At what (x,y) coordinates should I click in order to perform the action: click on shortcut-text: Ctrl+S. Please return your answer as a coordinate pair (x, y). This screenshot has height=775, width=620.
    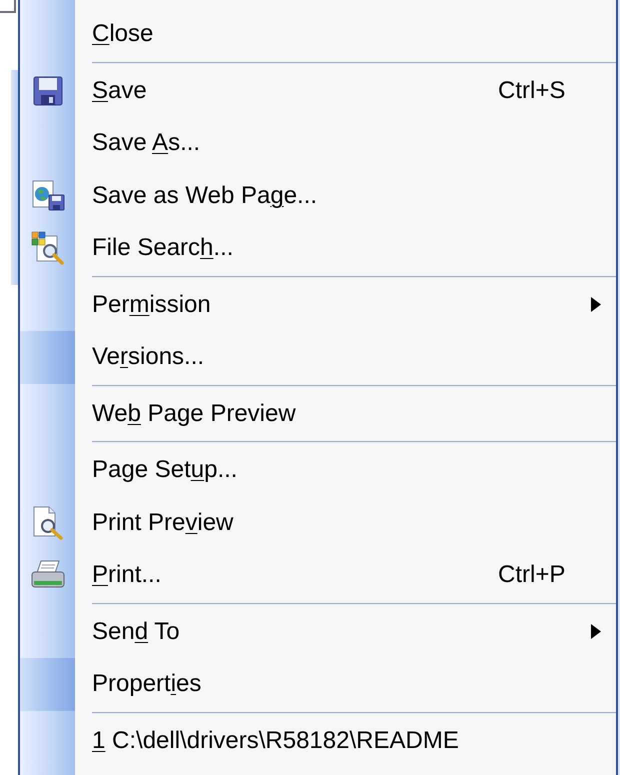
    Looking at the image, I should click on (532, 90).